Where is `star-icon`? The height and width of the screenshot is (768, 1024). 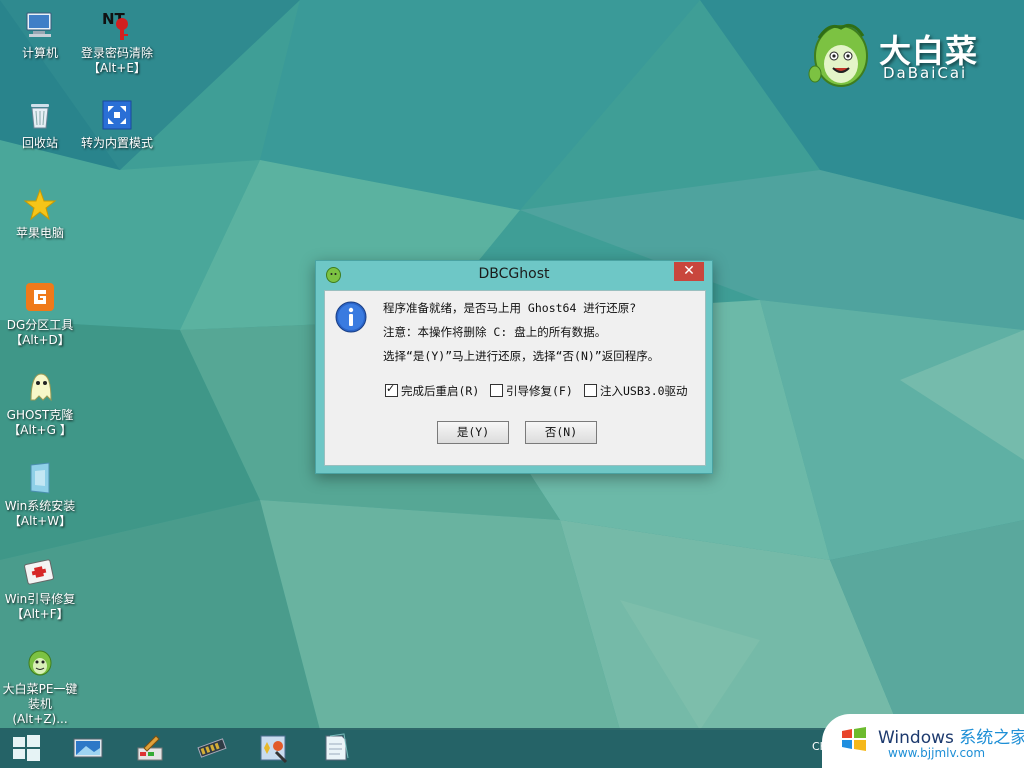 star-icon is located at coordinates (40, 205).